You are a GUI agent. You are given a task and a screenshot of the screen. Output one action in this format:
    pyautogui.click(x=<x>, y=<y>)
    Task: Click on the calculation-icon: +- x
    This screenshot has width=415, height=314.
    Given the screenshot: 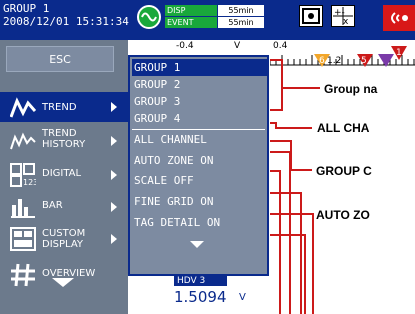 What is the action you would take?
    pyautogui.click(x=343, y=16)
    